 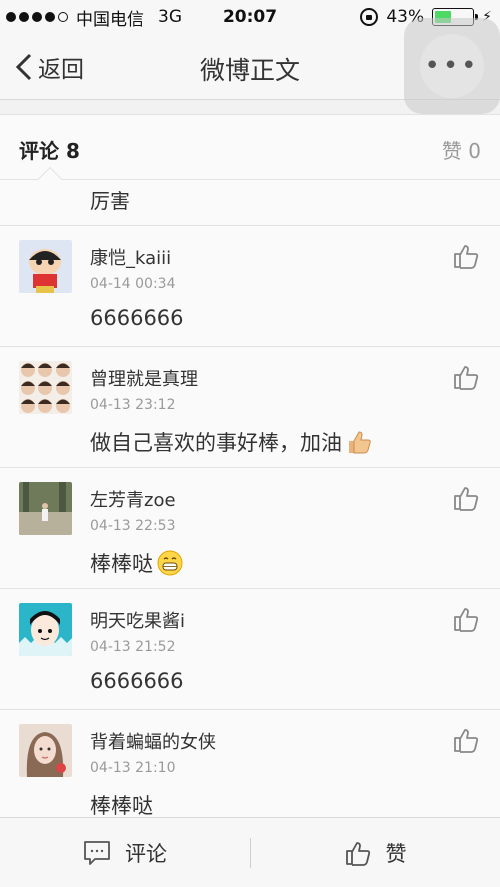 I want to click on comment-author: 康恺_kaiii, so click(x=130, y=257).